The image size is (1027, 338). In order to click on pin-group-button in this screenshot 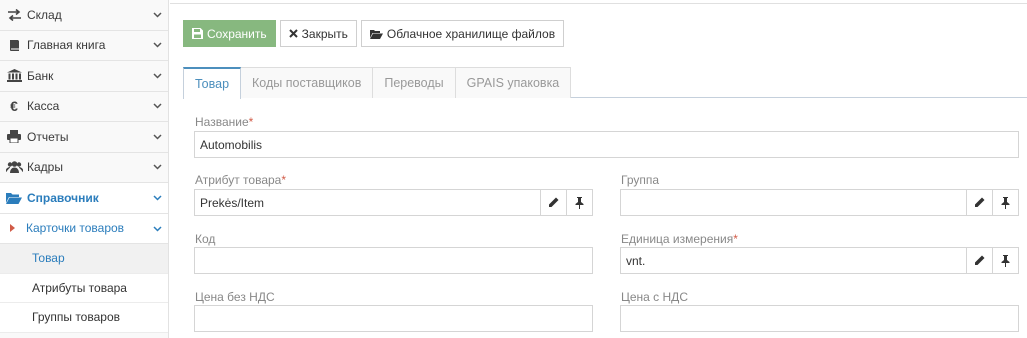, I will do `click(1005, 202)`.